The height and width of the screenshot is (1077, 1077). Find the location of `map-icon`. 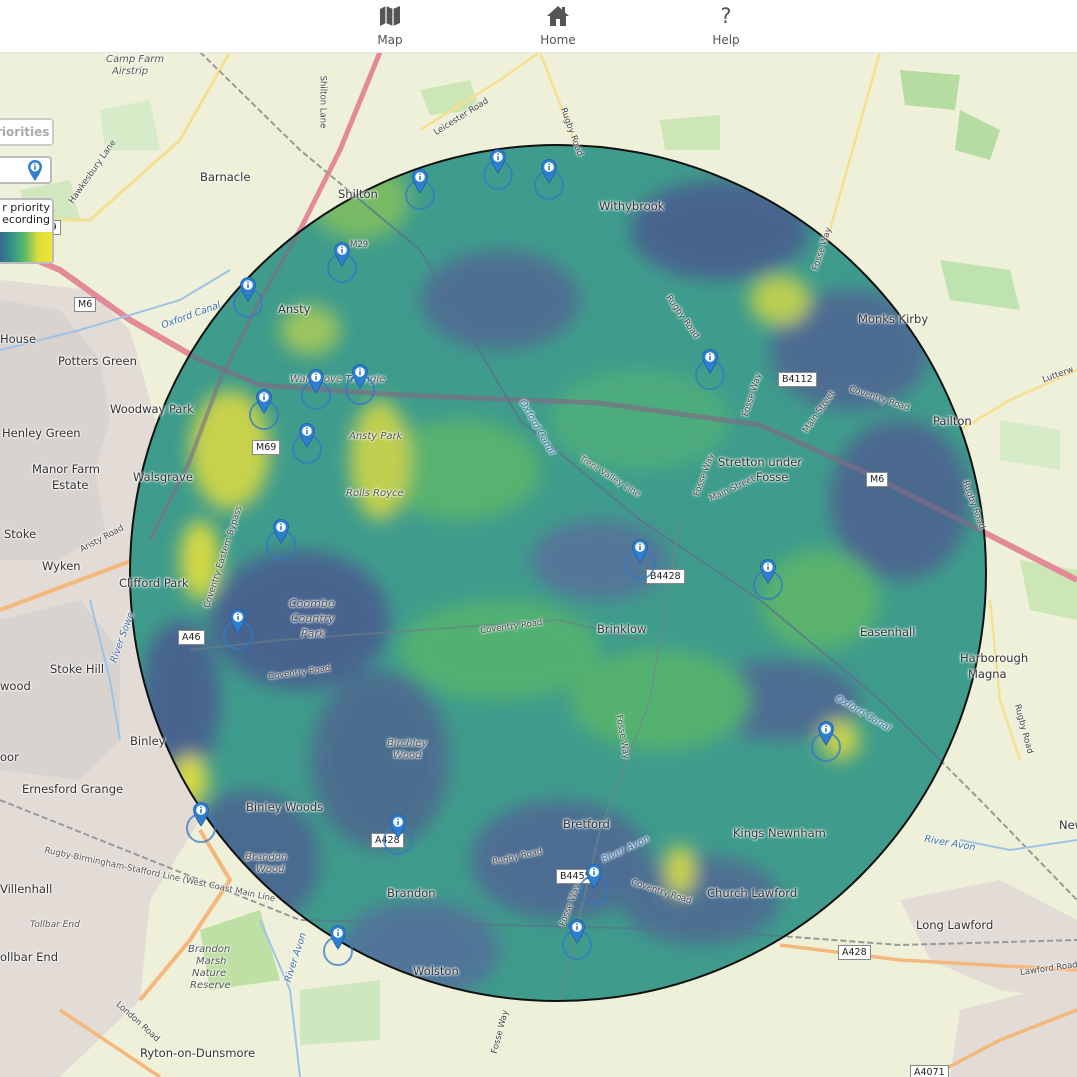

map-icon is located at coordinates (390, 16).